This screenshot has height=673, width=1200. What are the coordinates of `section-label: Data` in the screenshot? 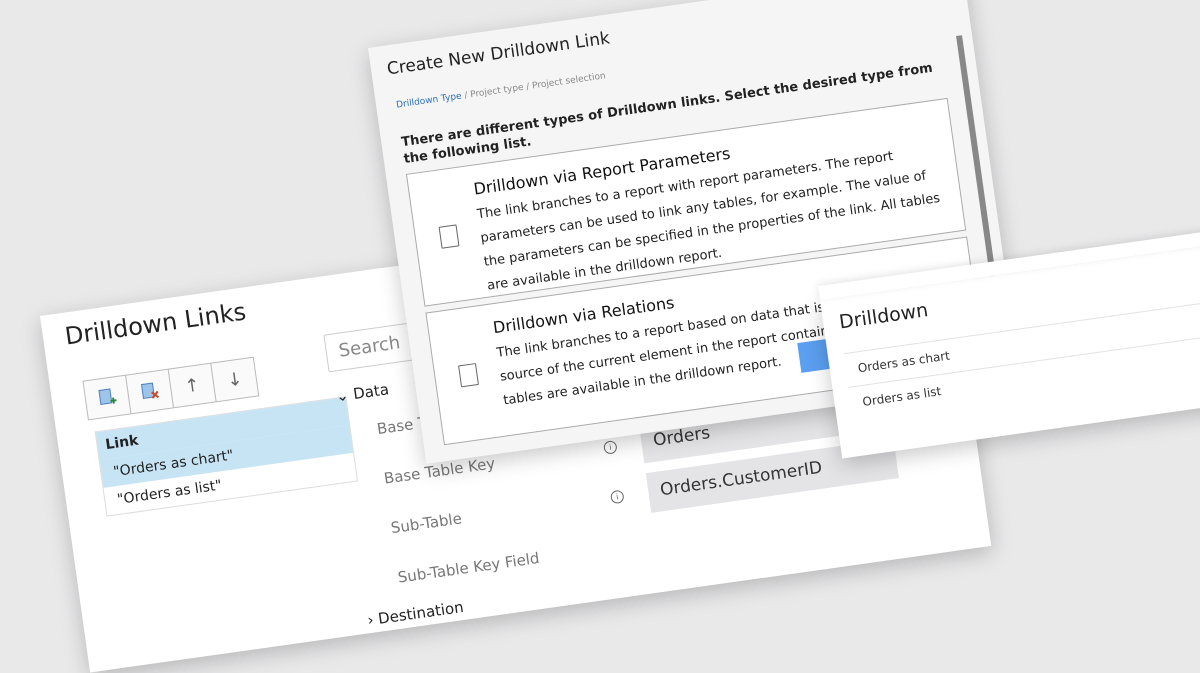 It's located at (371, 392).